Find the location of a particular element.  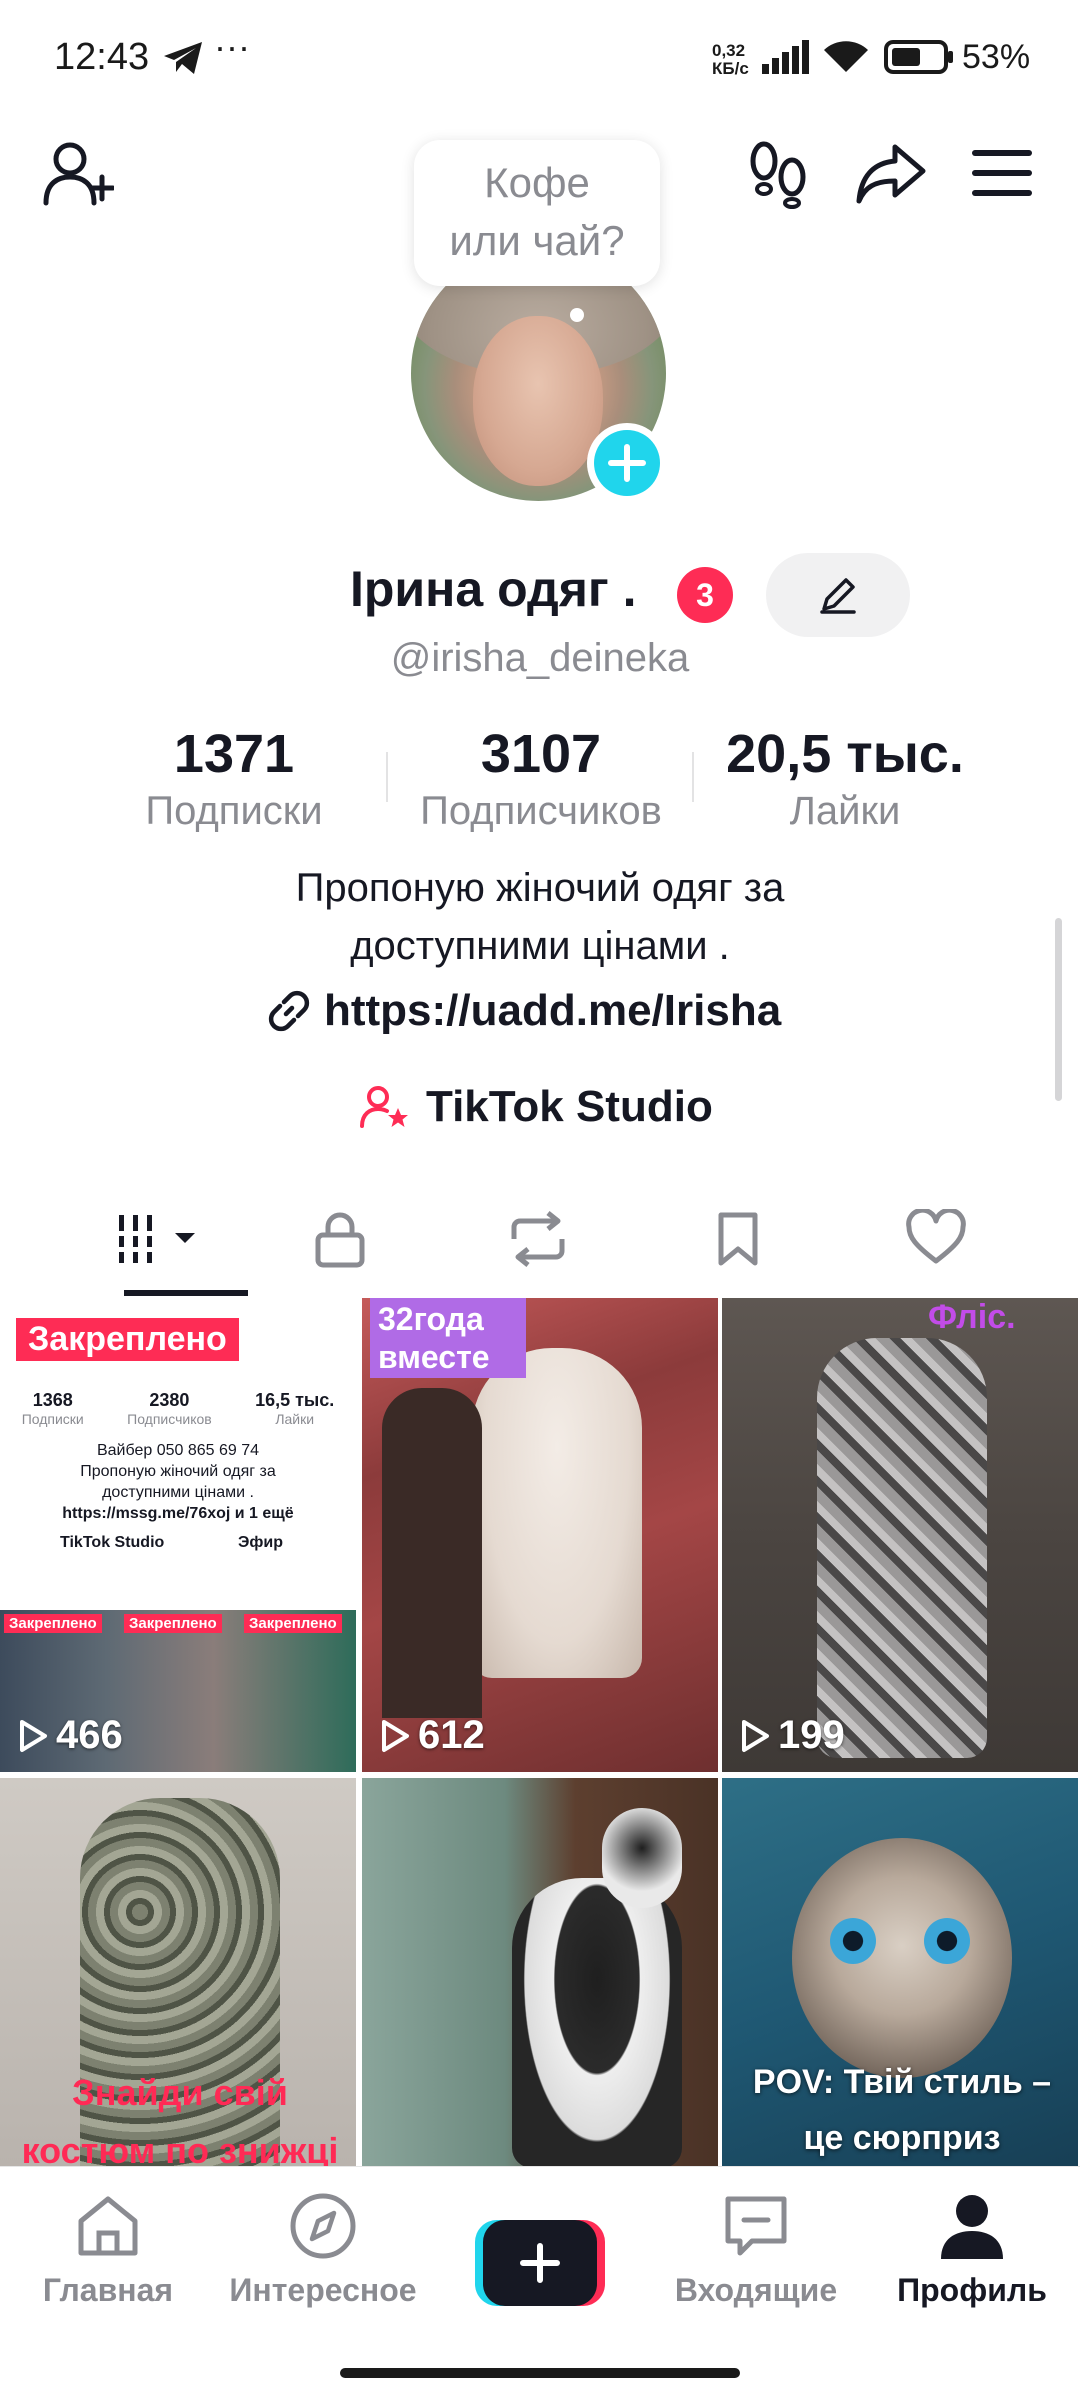

following-stat: 1371 Подписки is located at coordinates (234, 779).